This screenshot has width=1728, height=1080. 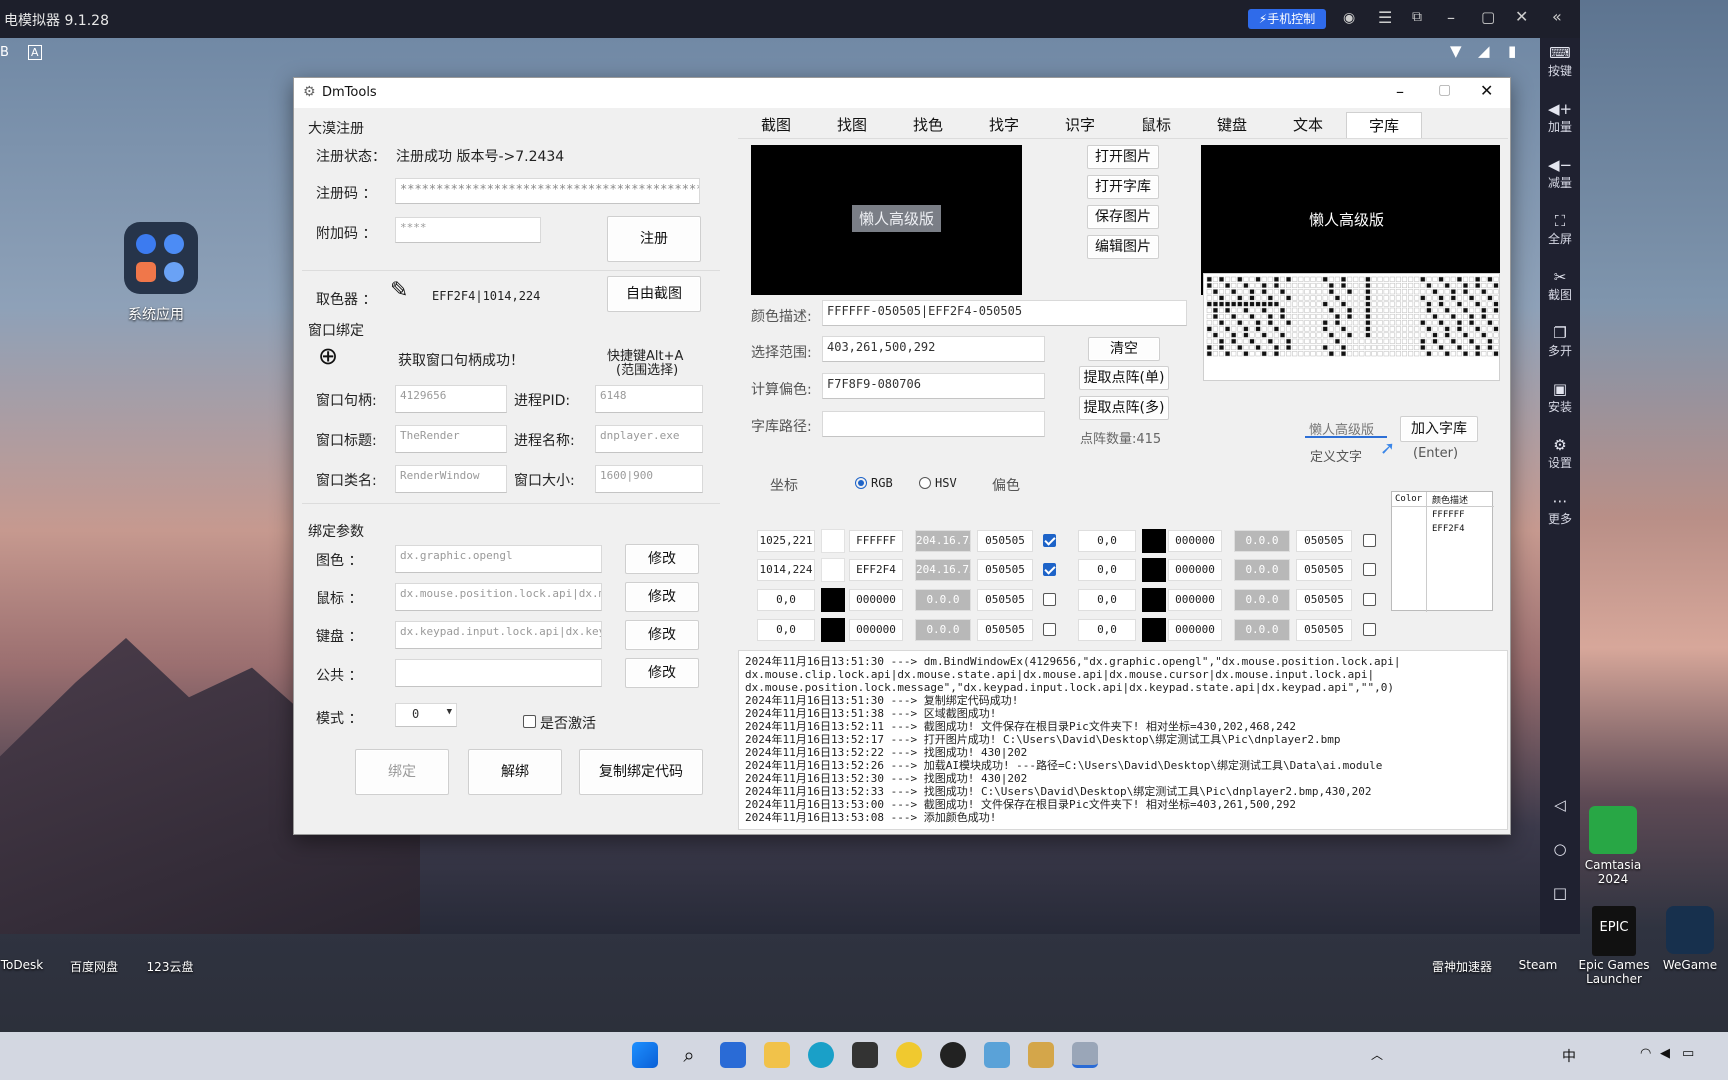 What do you see at coordinates (1448, 529) in the screenshot?
I see `table-row: EFF2F4` at bounding box center [1448, 529].